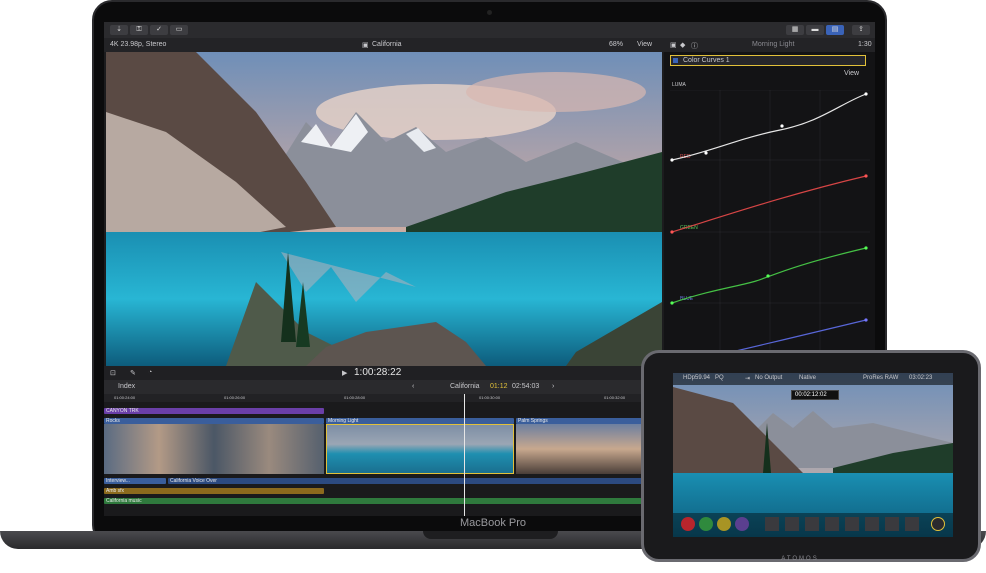 The image size is (986, 573). I want to click on grid-icon, so click(812, 524).